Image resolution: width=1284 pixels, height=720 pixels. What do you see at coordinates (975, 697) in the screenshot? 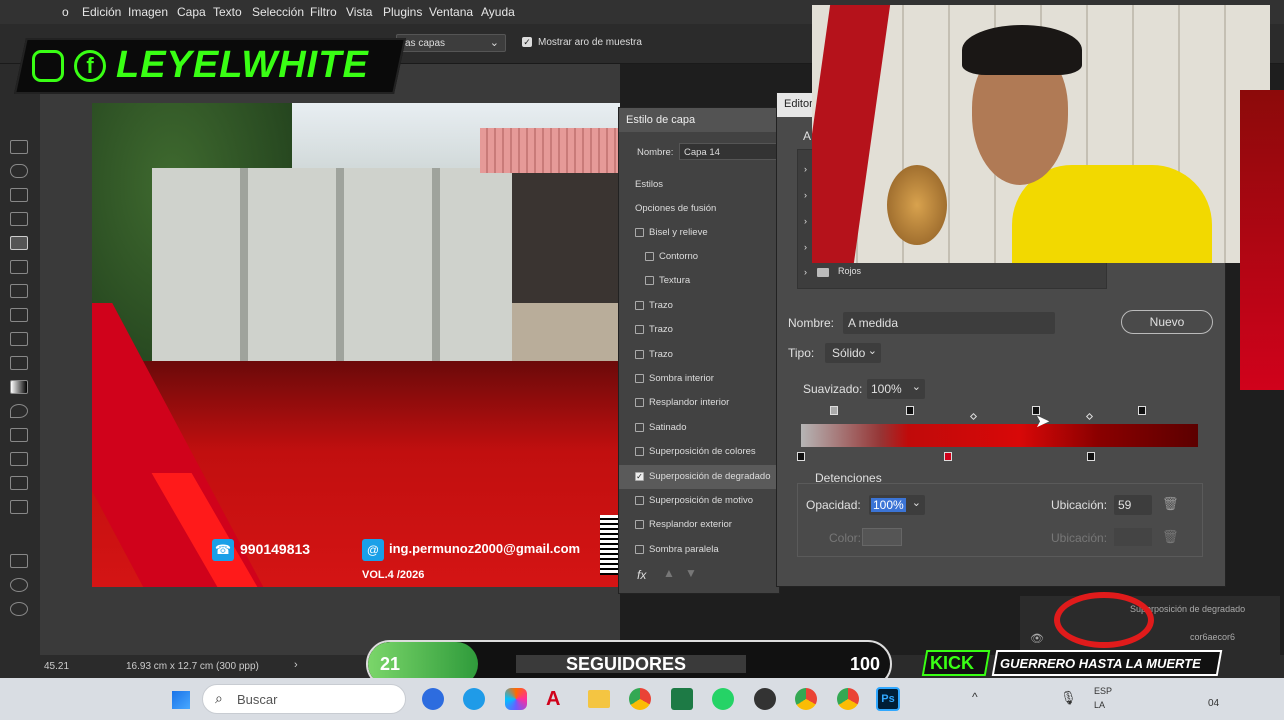
I see `chevron-up-icon: ^` at bounding box center [975, 697].